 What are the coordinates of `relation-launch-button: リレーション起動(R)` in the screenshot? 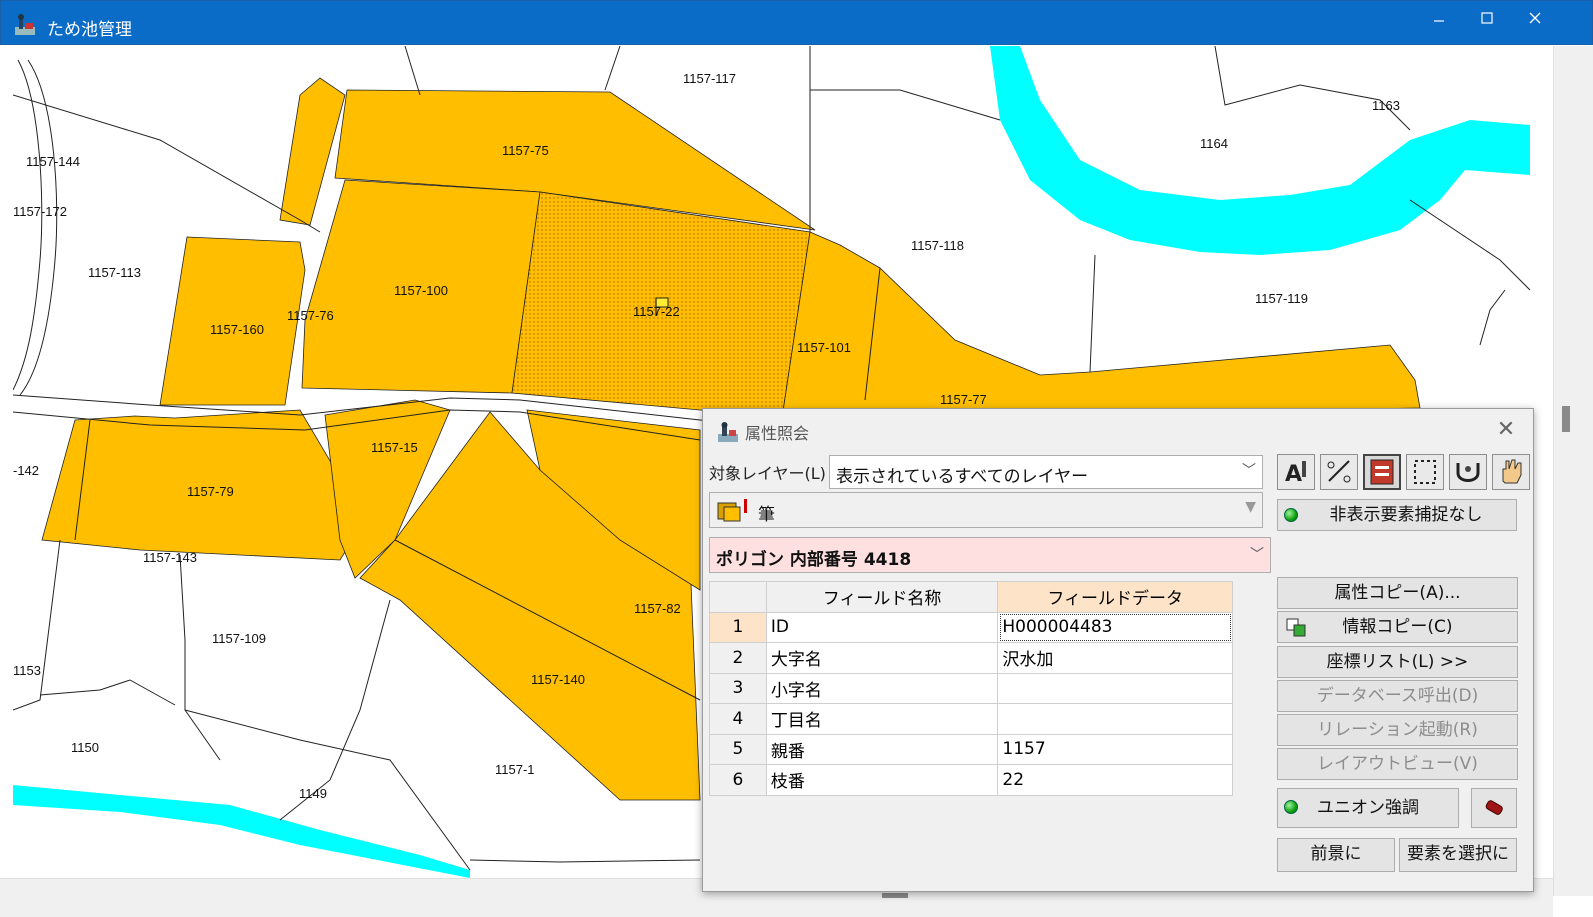 It's located at (1397, 730).